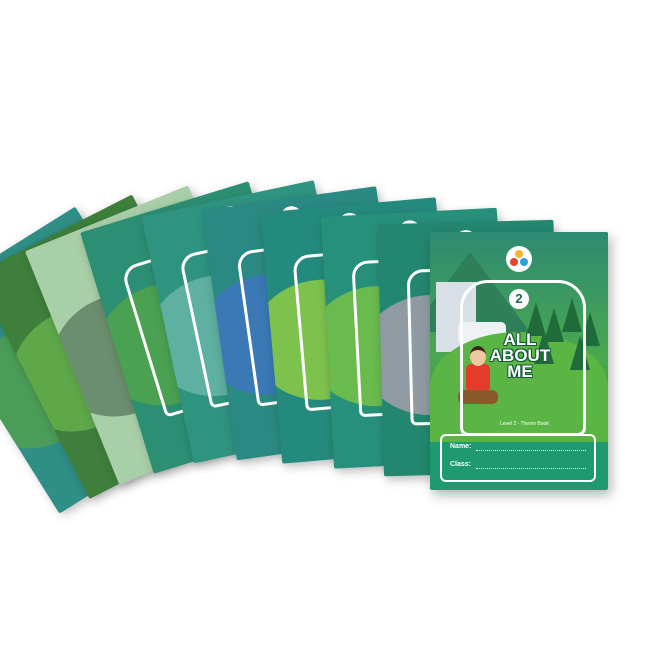  What do you see at coordinates (518, 458) in the screenshot?
I see `name-class-box: Name: Class:` at bounding box center [518, 458].